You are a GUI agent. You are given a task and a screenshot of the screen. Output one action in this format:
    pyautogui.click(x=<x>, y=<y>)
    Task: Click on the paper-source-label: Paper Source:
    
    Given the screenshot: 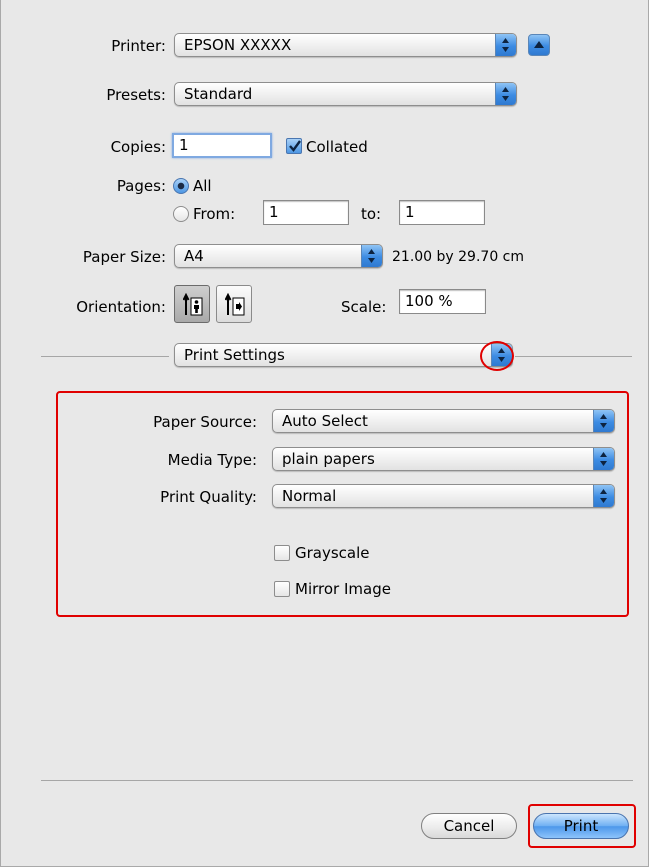 What is the action you would take?
    pyautogui.click(x=205, y=422)
    